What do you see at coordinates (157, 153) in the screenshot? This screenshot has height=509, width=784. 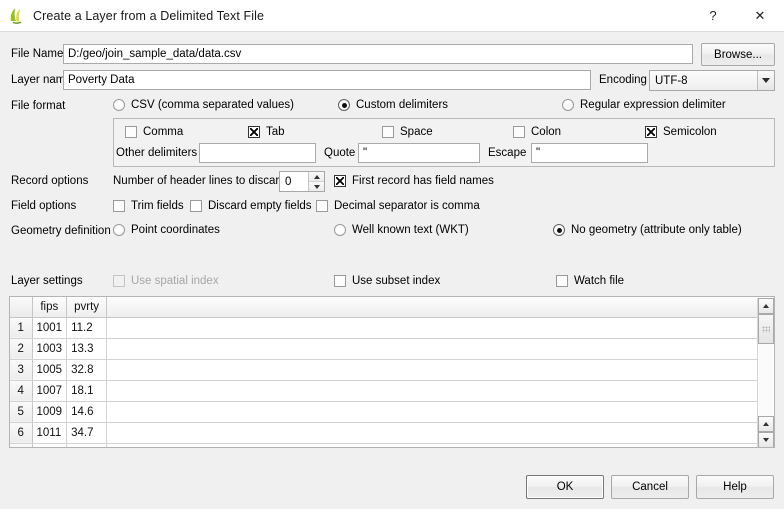 I see `other-delimiters-label: Other delimiters` at bounding box center [157, 153].